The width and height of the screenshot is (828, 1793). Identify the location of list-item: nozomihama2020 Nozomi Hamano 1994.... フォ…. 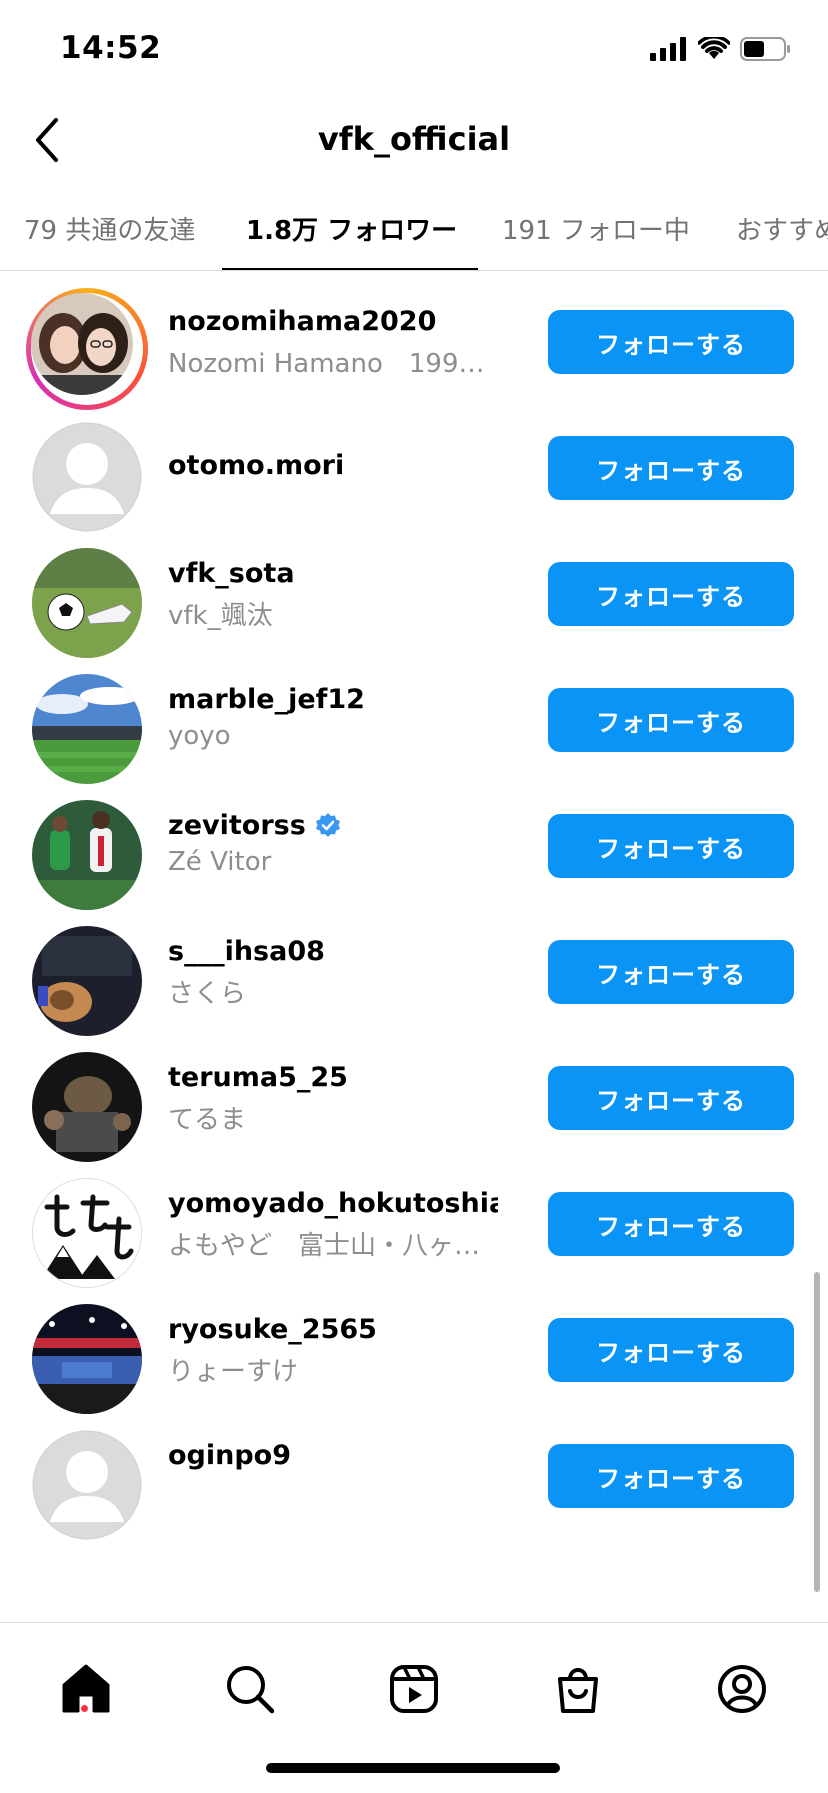
(414, 344).